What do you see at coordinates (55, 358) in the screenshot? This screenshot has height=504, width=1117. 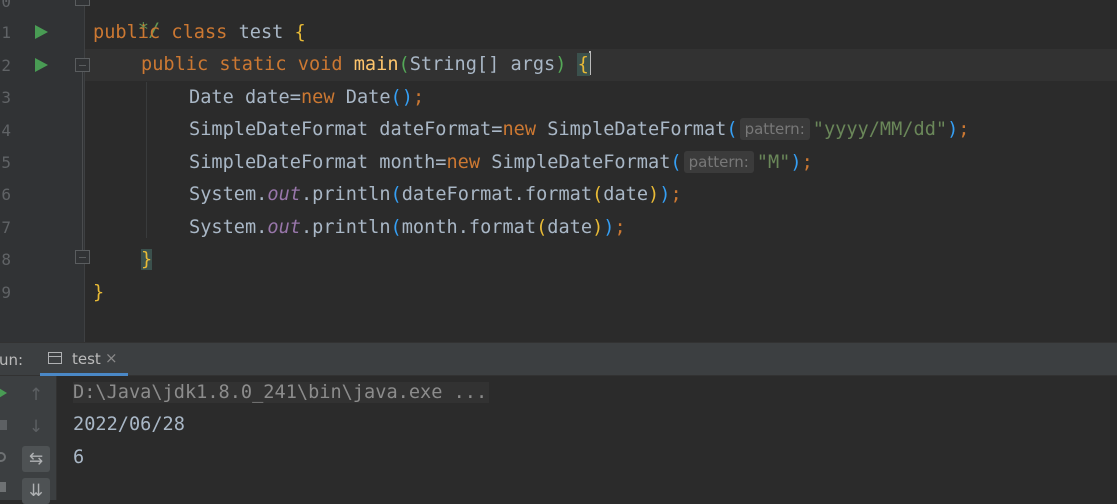 I see `console-icon` at bounding box center [55, 358].